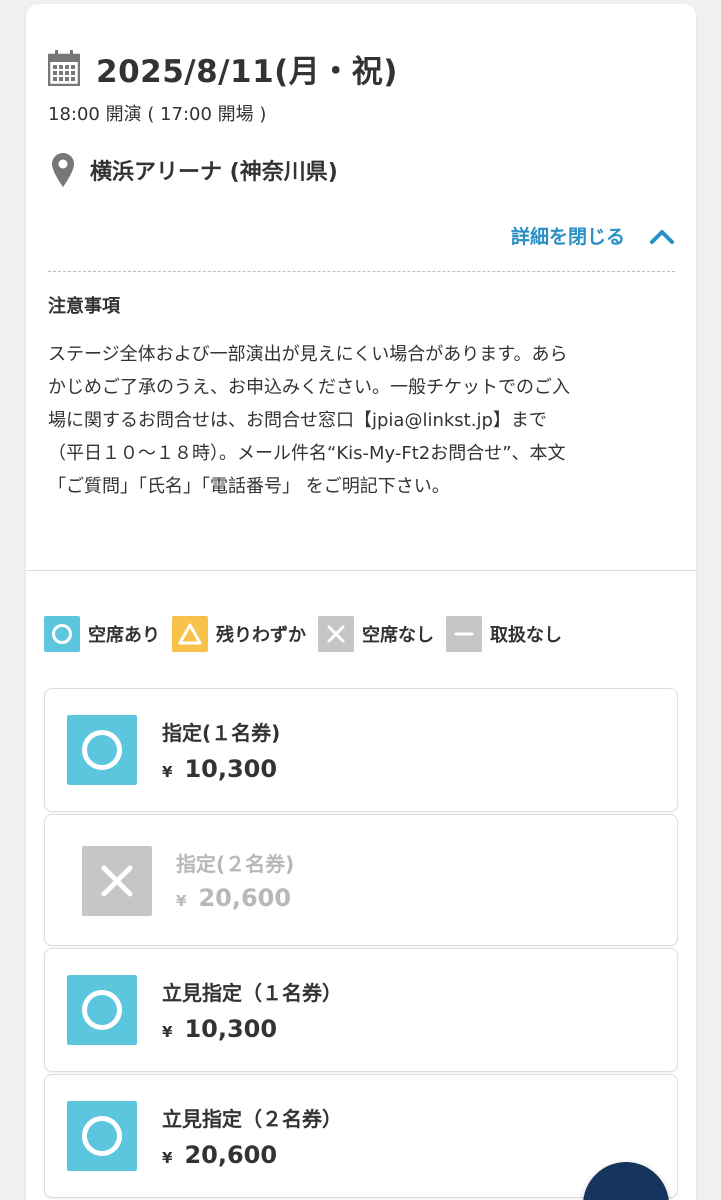 The width and height of the screenshot is (721, 1200). Describe the element at coordinates (361, 1136) in the screenshot. I see `ticket-option: 立見指定（２名券） ¥20,600` at that location.